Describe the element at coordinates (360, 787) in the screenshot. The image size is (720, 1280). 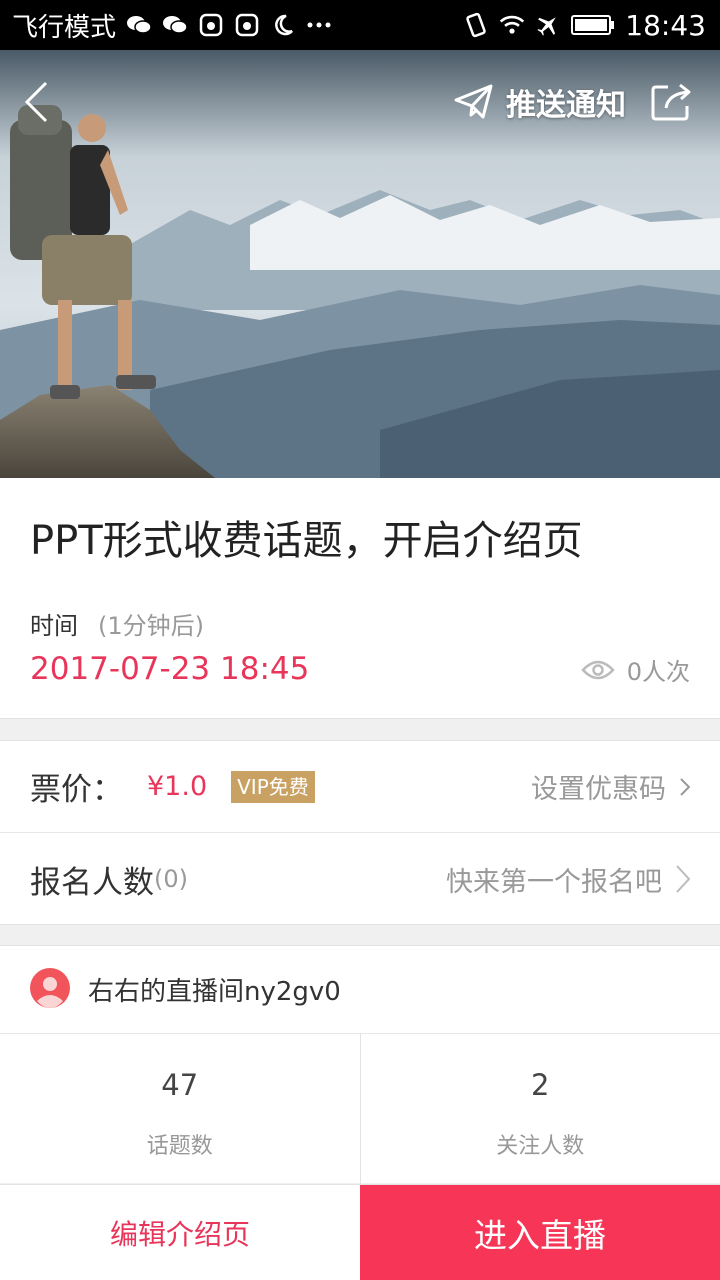
I see `ticket-price-row: 票价： ¥1.0 VIP免费 设置优惠码` at that location.